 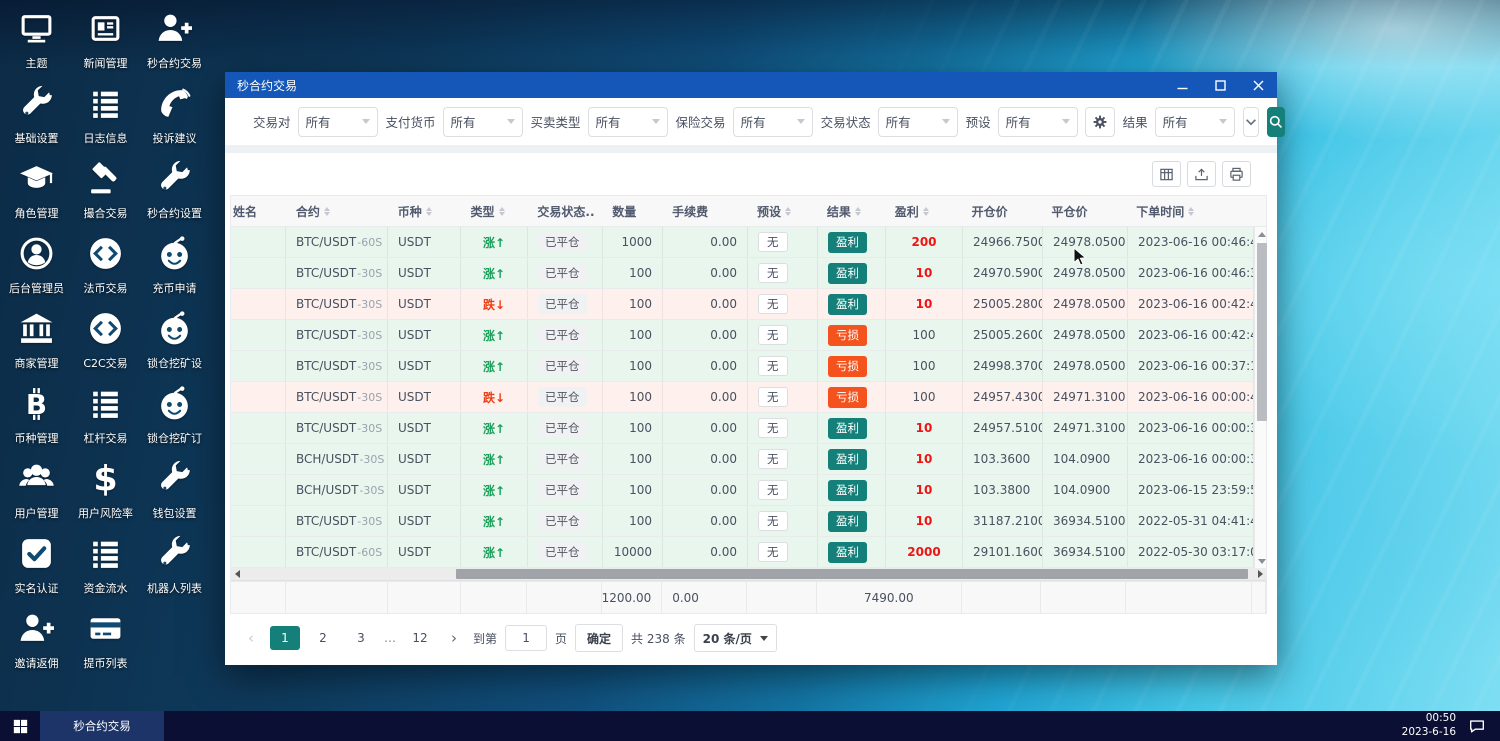 What do you see at coordinates (852, 574) in the screenshot?
I see `horizontal-scroll-thumb` at bounding box center [852, 574].